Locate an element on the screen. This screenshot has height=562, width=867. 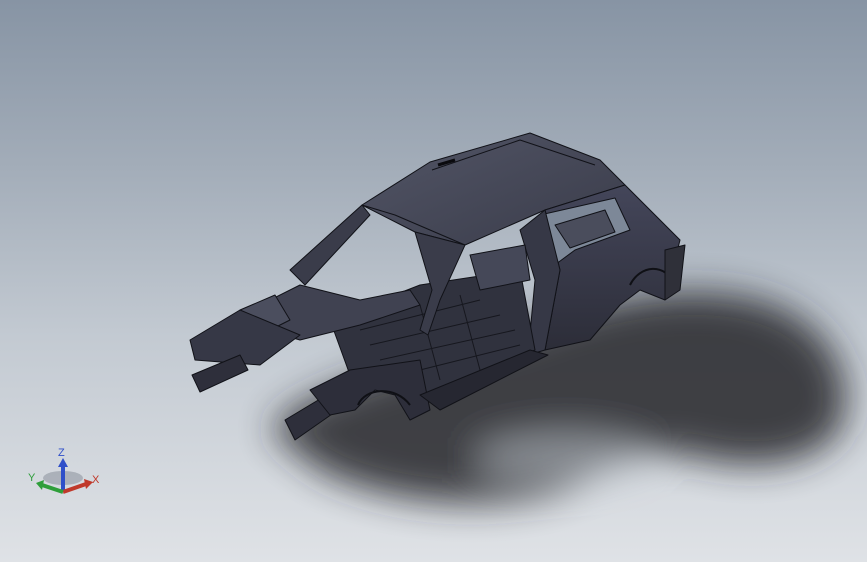
a-pillar-left is located at coordinates (330, 245).